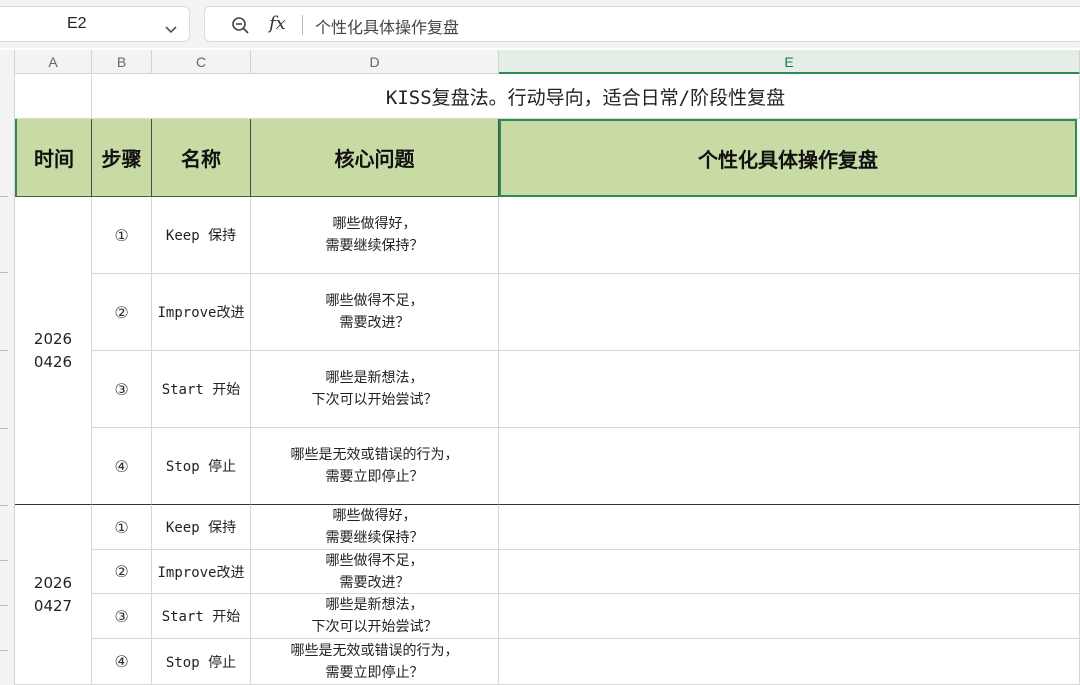  I want to click on column-header-e: E, so click(789, 62).